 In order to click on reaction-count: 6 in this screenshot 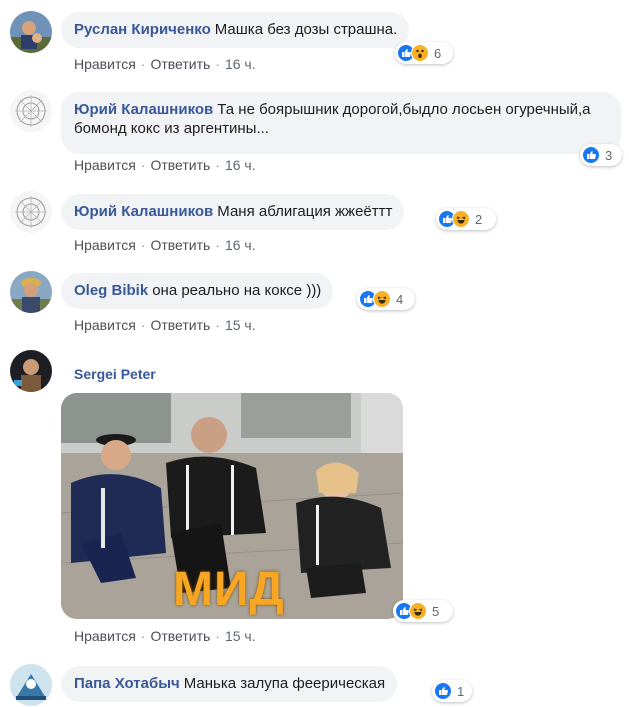, I will do `click(438, 53)`.